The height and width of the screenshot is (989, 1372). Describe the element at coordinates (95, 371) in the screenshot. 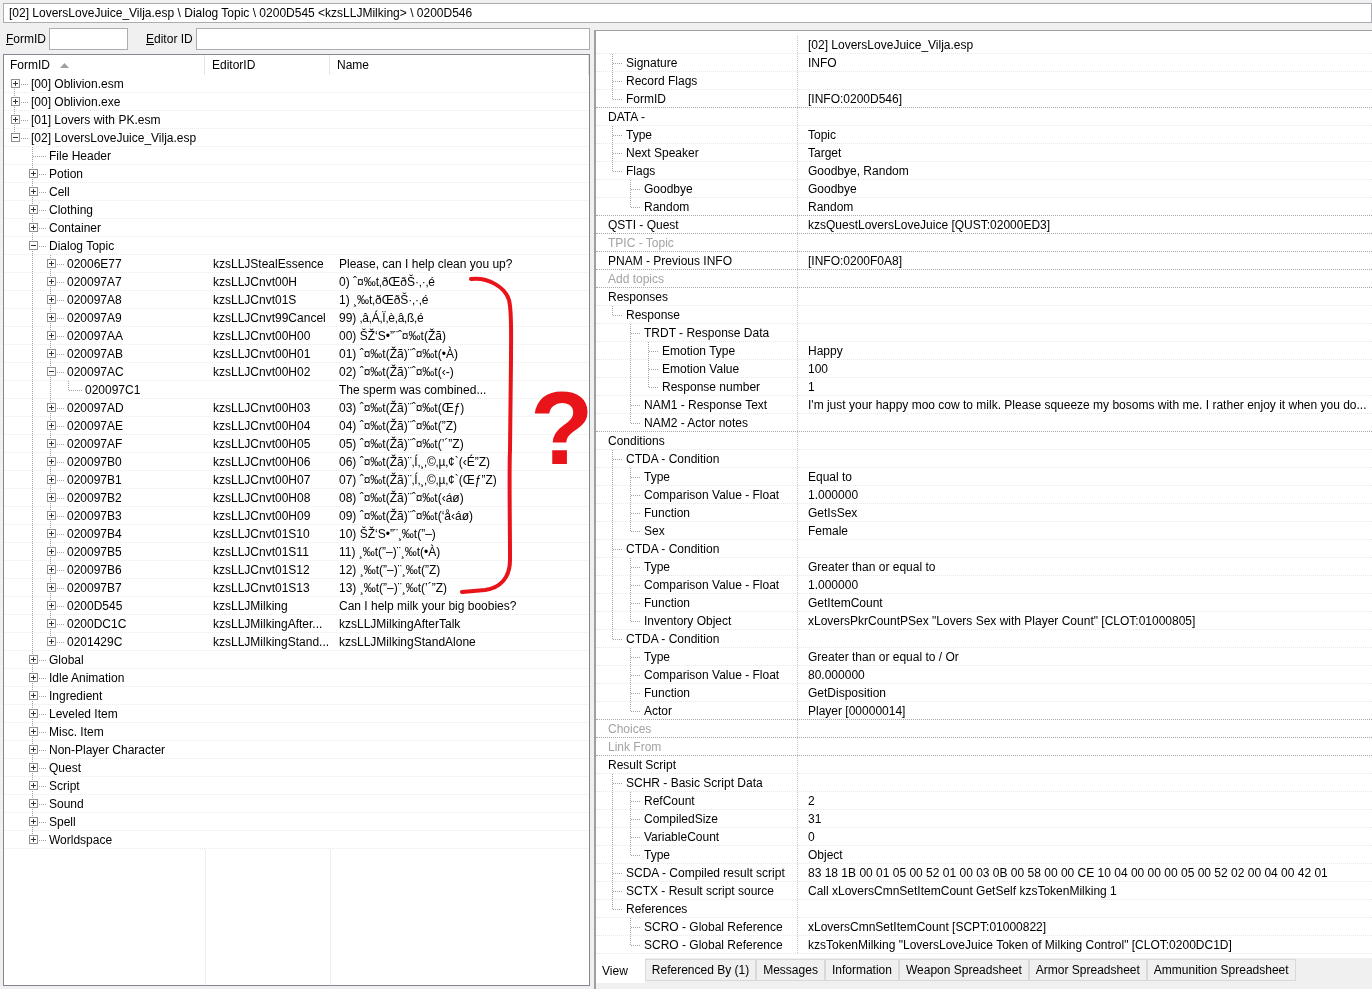

I see `tree-item: 020097AC` at that location.